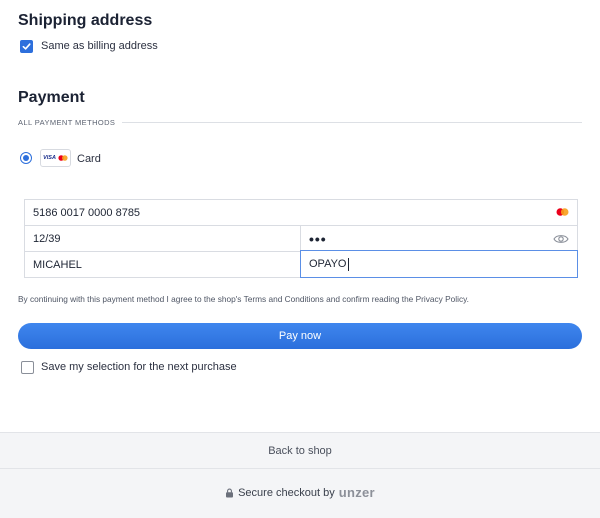 The width and height of the screenshot is (600, 518). What do you see at coordinates (356, 492) in the screenshot?
I see `unzer-logo: unzer` at bounding box center [356, 492].